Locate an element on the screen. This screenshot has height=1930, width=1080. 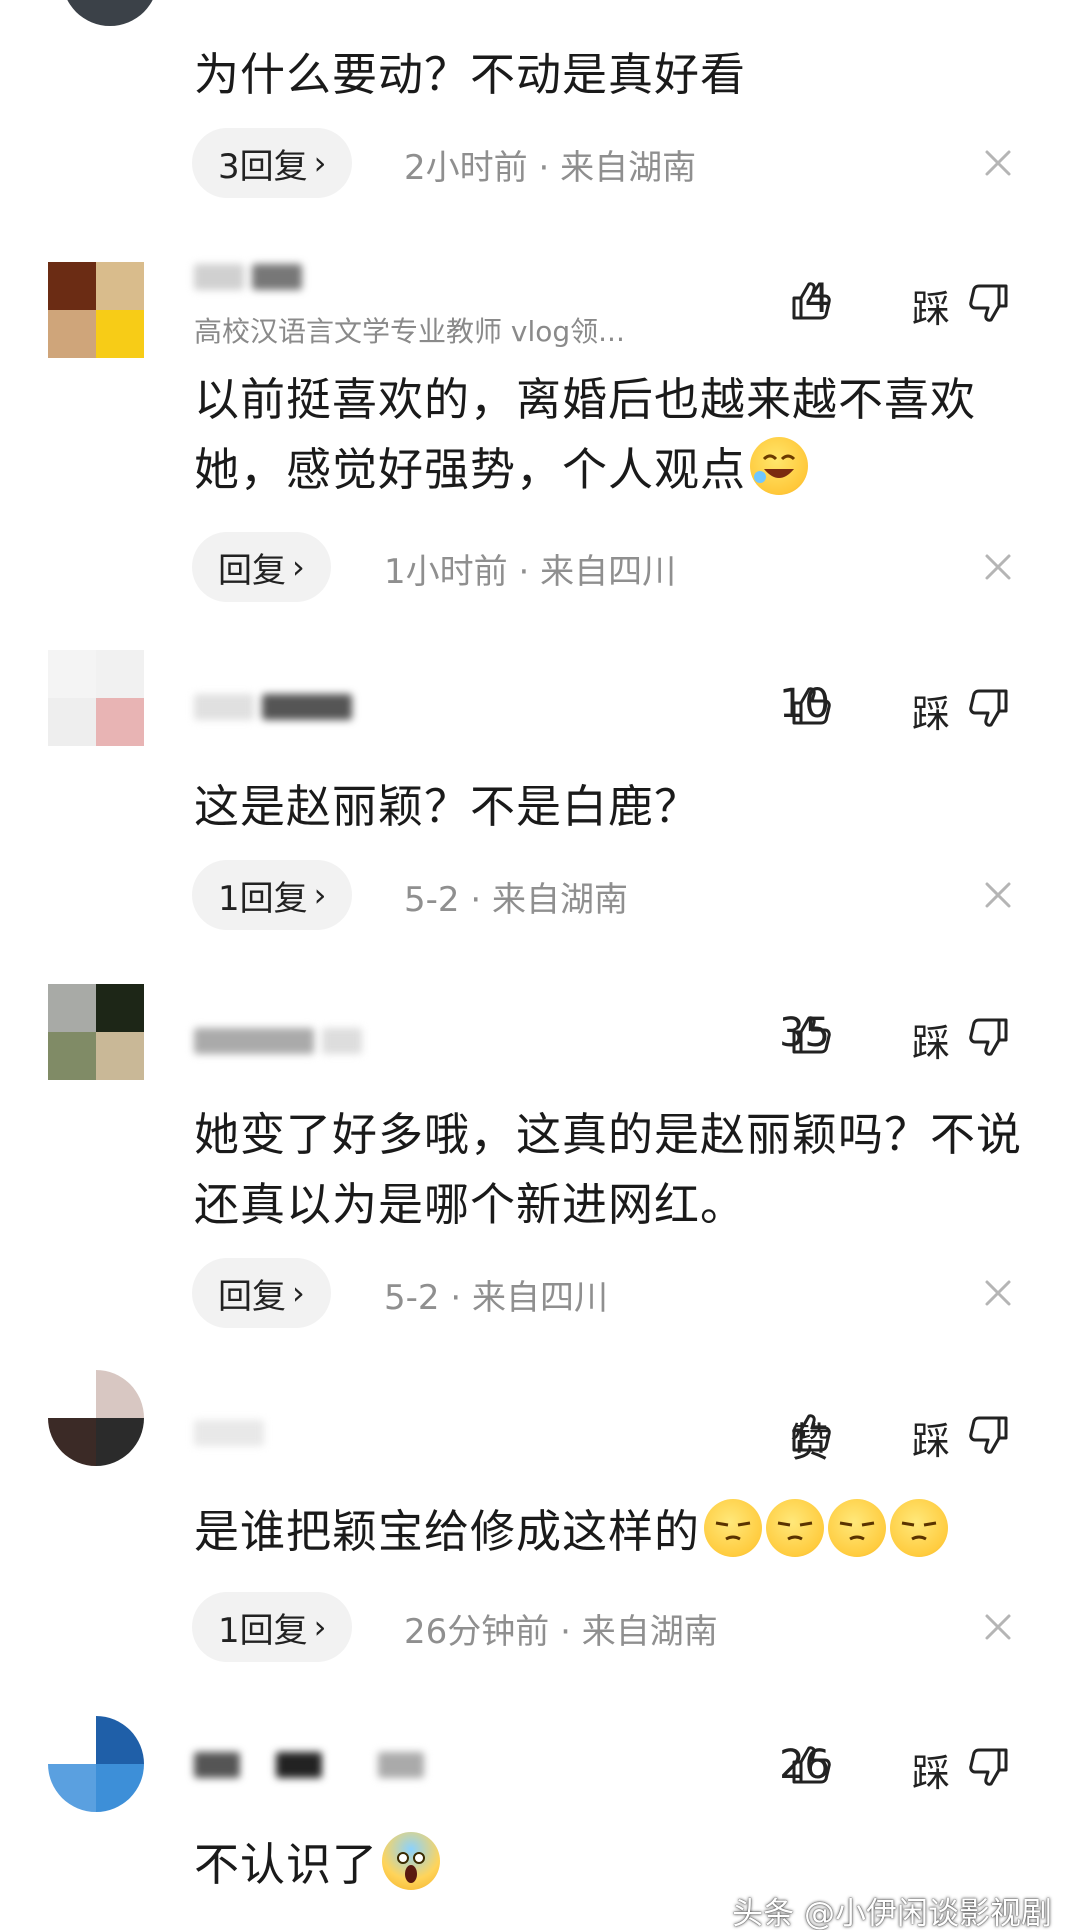
comment-text: 为什么要动？不动是真好看 is located at coordinates (470, 74).